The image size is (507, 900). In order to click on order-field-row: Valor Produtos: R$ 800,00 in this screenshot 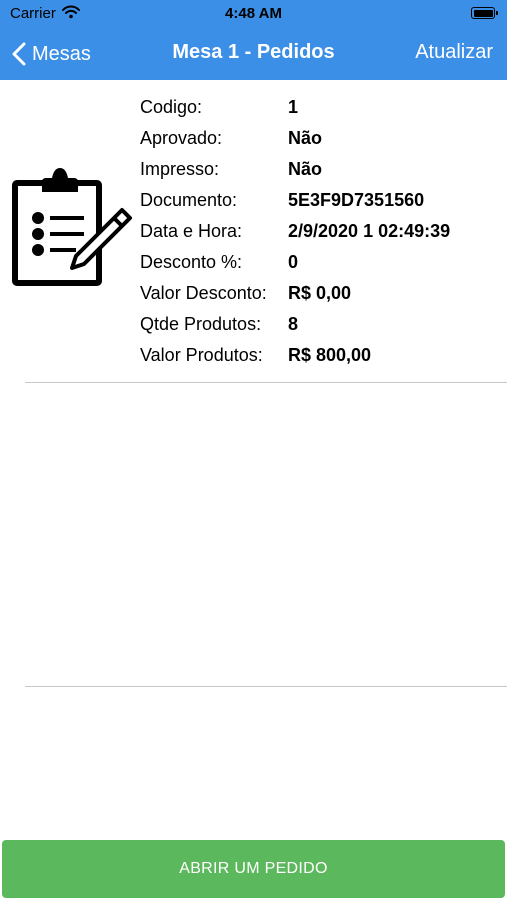, I will do `click(295, 355)`.